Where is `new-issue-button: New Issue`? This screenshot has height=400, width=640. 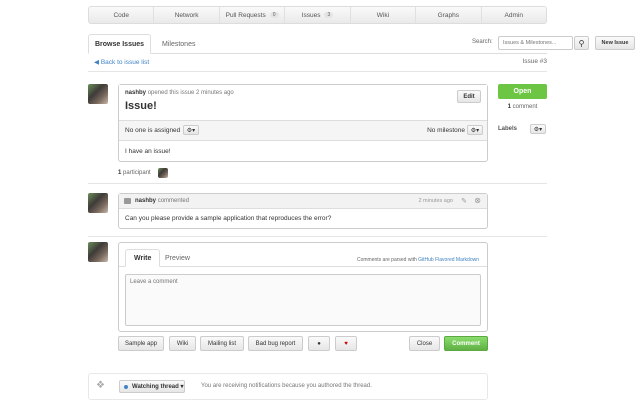
new-issue-button: New Issue is located at coordinates (615, 43).